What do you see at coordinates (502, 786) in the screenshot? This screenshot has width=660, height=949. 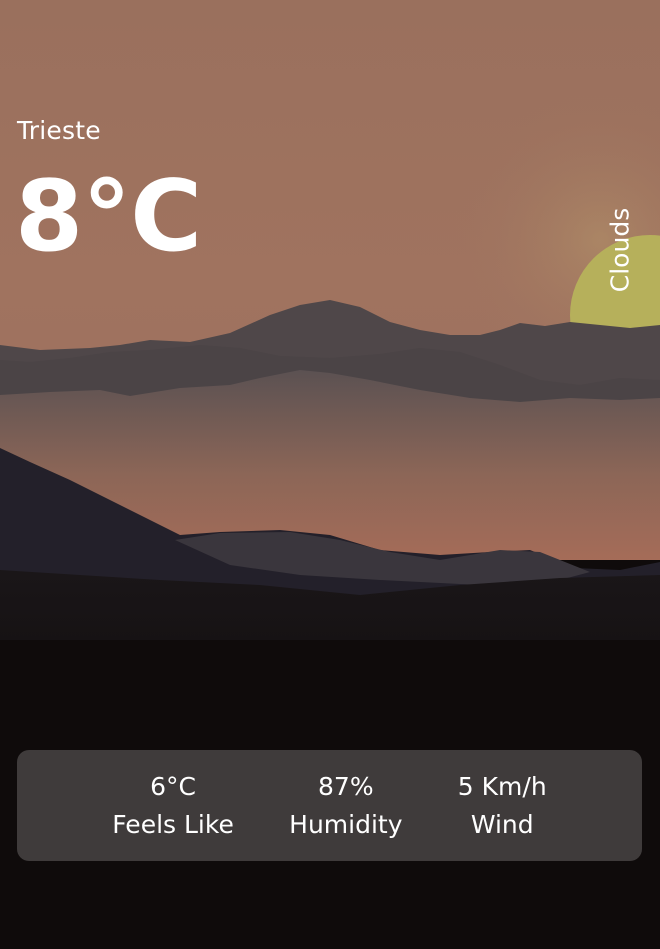 I see `wind-value: 5 Km/h` at bounding box center [502, 786].